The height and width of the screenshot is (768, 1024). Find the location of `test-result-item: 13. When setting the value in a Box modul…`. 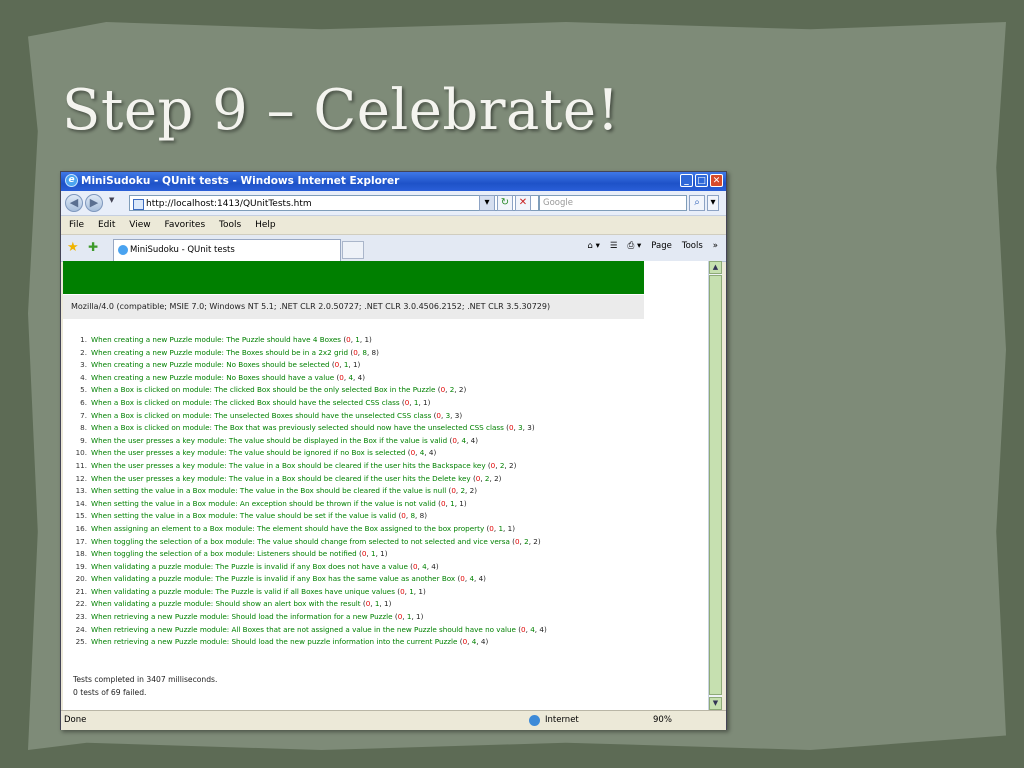

test-result-item: 13. When setting the value in a Box modul… is located at coordinates (311, 491).